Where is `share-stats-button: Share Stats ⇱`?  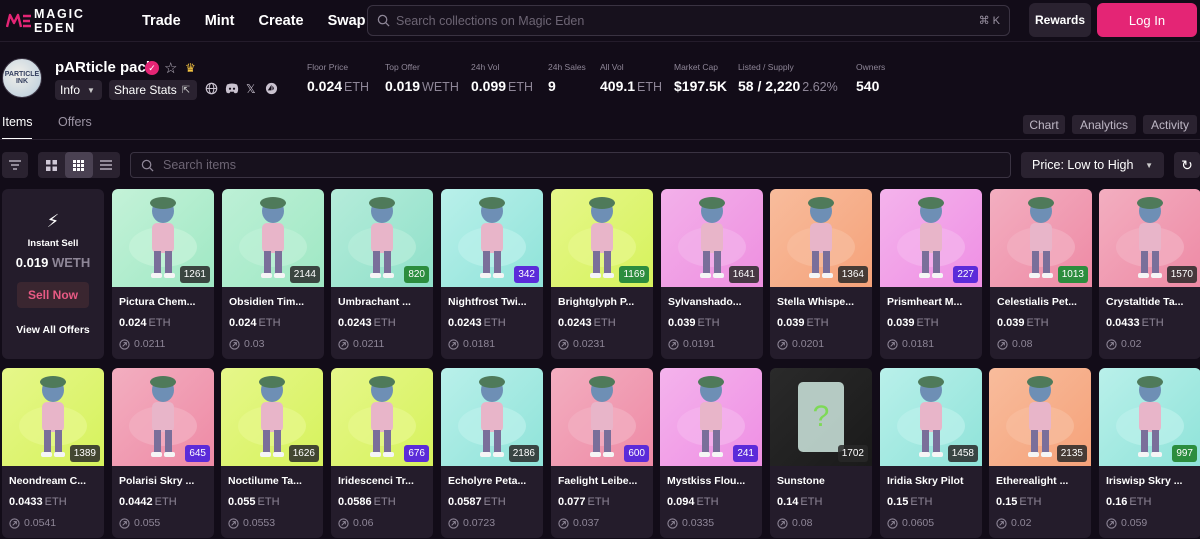
share-stats-button: Share Stats ⇱ is located at coordinates (153, 90).